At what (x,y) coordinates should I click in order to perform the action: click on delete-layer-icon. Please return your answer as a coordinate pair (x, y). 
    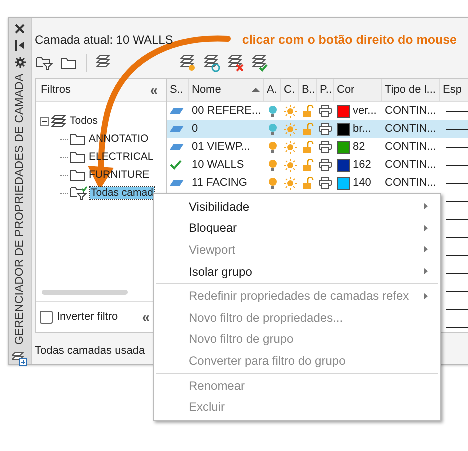
    Looking at the image, I should click on (236, 63).